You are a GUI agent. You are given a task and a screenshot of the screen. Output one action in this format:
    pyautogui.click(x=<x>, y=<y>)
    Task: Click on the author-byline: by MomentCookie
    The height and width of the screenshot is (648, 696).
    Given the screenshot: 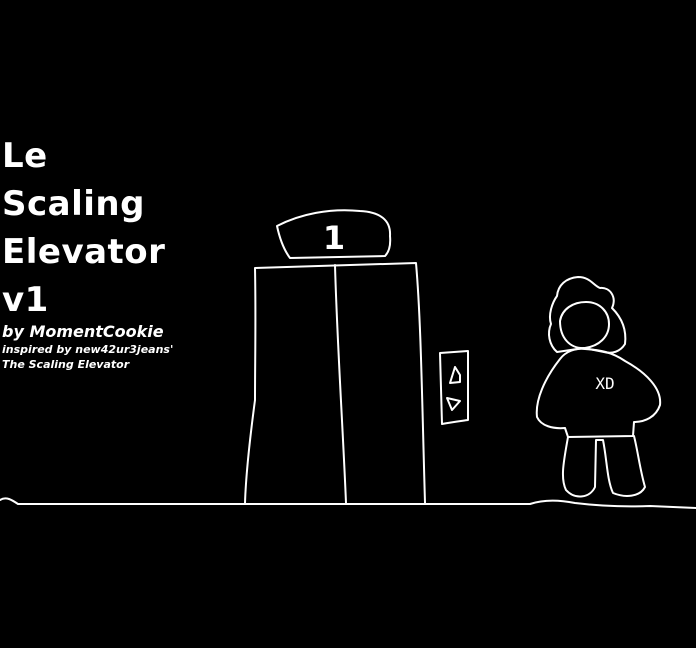 What is the action you would take?
    pyautogui.click(x=83, y=331)
    